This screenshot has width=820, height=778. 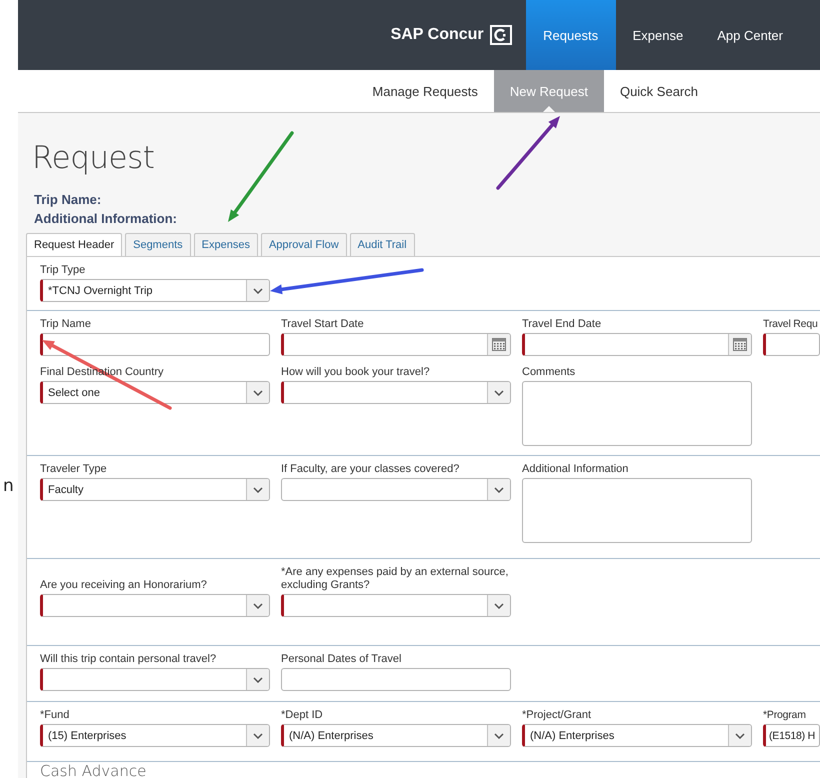 What do you see at coordinates (124, 585) in the screenshot?
I see `field-label: Are you receiving an Honorarium?` at bounding box center [124, 585].